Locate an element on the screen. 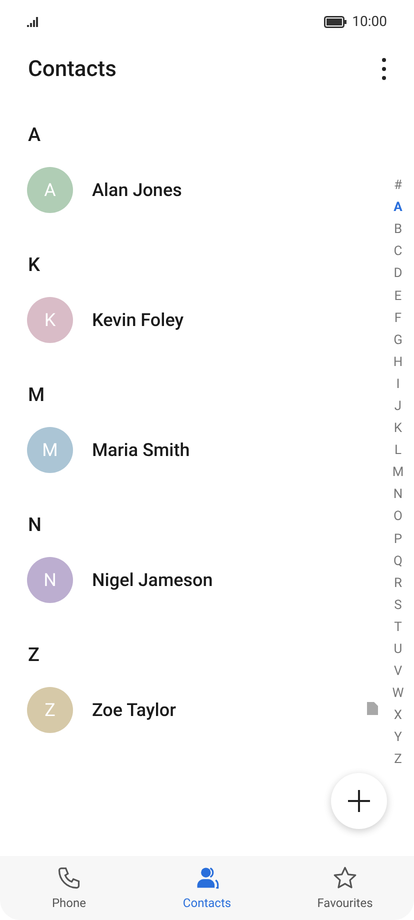 This screenshot has height=920, width=414. index-letter: O is located at coordinates (398, 517).